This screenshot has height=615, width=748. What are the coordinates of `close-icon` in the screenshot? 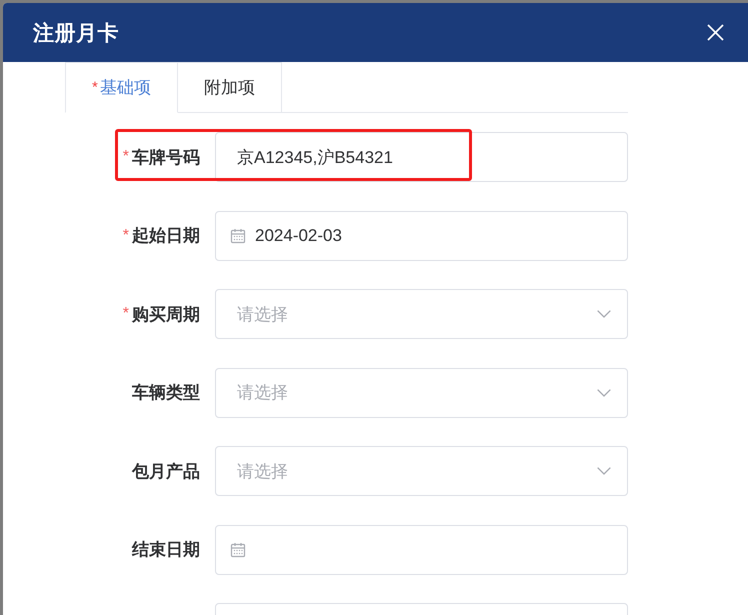 It's located at (715, 32).